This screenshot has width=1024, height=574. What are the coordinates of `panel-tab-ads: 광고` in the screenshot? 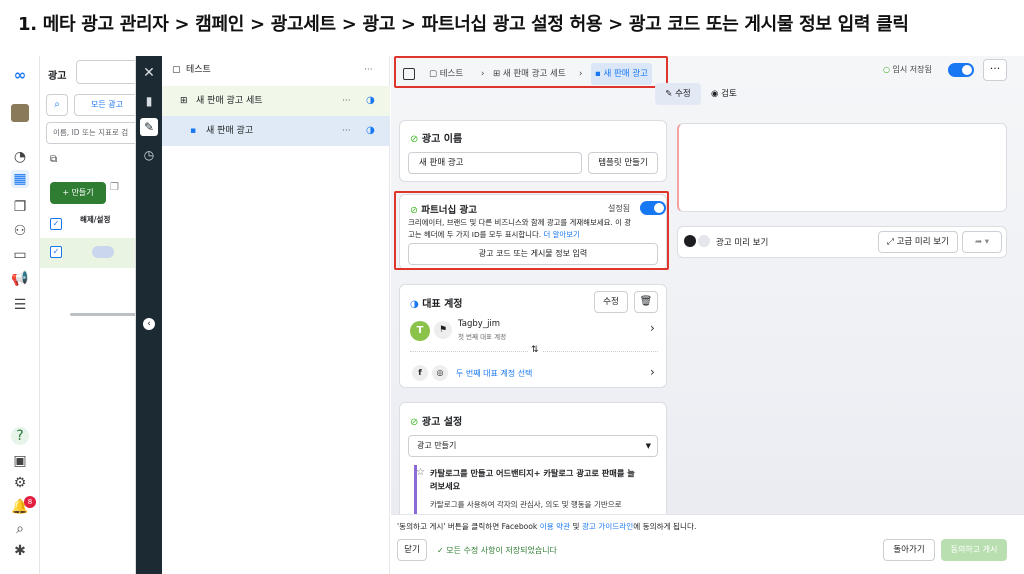 It's located at (57, 74).